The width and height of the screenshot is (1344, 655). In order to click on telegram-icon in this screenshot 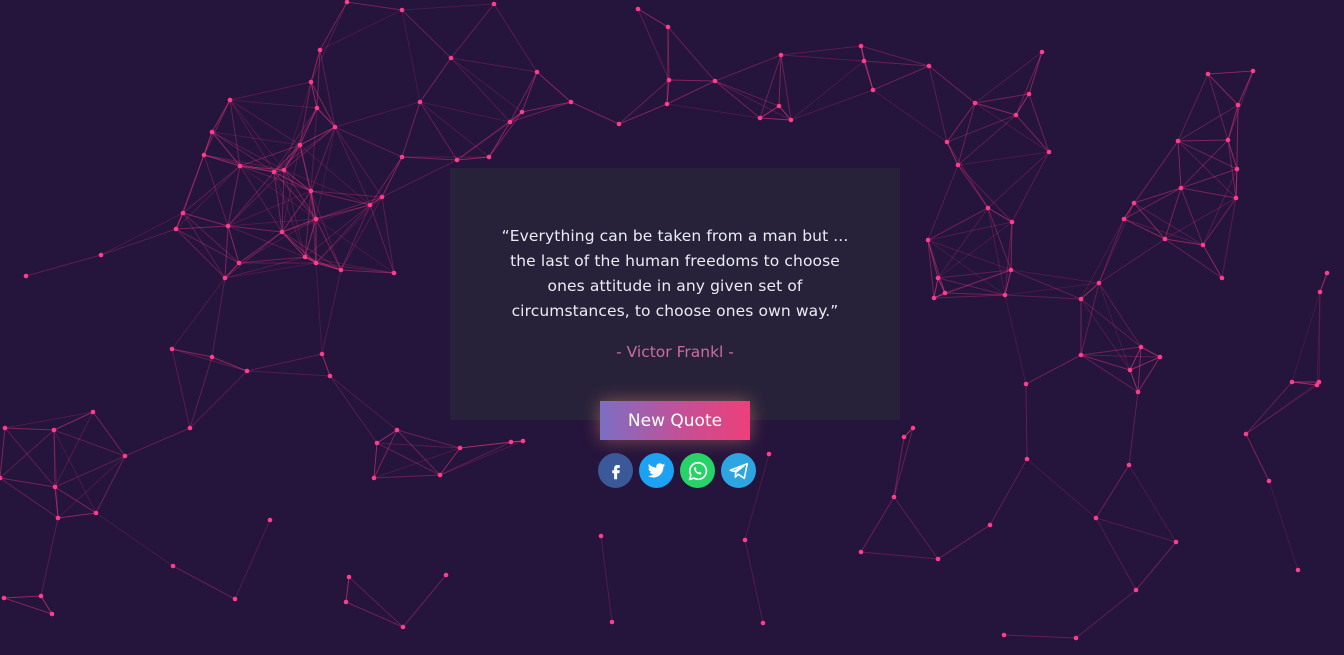, I will do `click(738, 470)`.